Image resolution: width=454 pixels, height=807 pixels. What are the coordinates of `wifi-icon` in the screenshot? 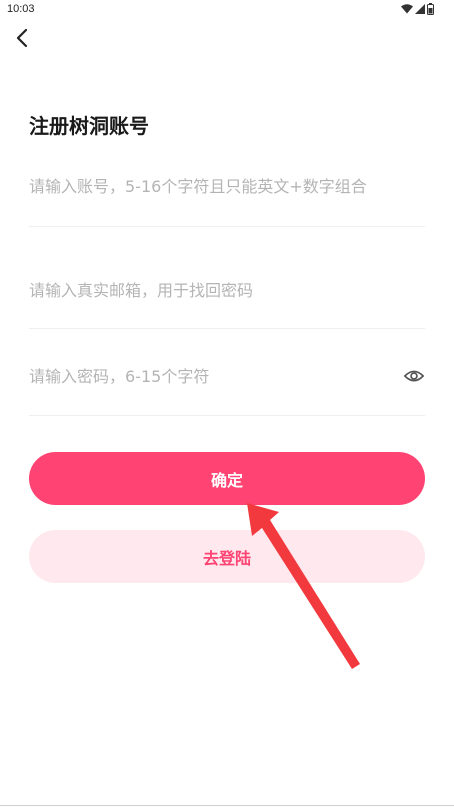 It's located at (407, 9).